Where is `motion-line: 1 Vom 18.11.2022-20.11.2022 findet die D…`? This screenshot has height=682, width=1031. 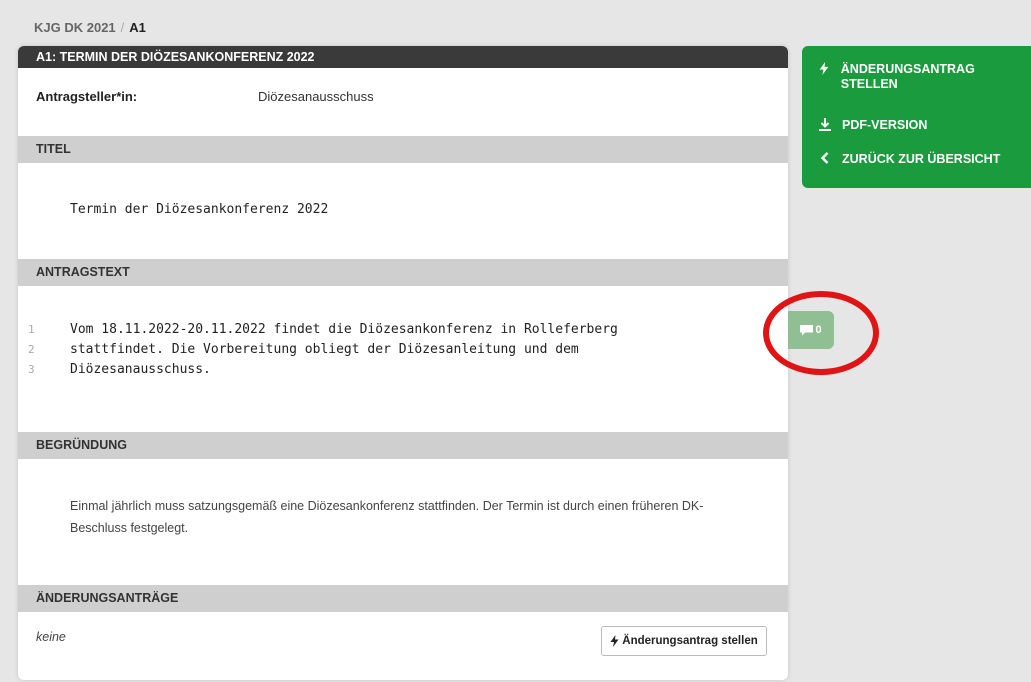 motion-line: 1 Vom 18.11.2022-20.11.2022 findet die D… is located at coordinates (398, 330).